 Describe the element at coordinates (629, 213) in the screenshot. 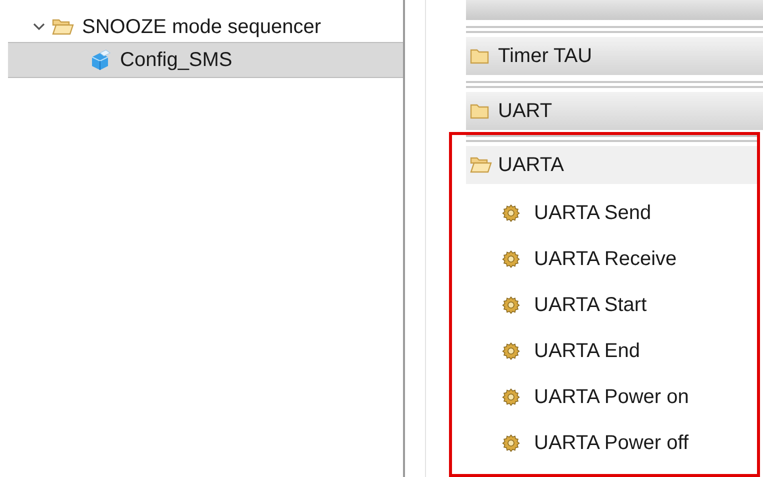

I see `palette-item: UARTA Send` at that location.